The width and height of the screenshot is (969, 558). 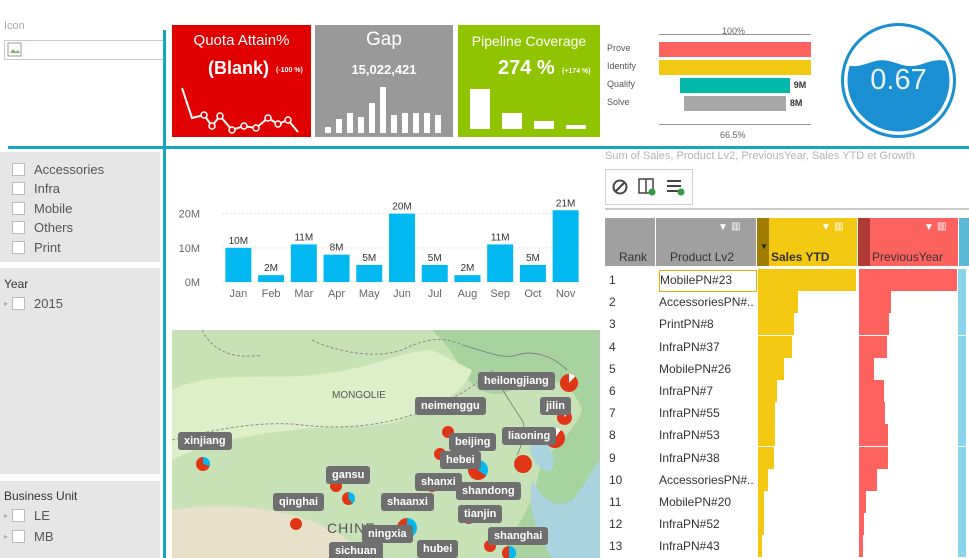 I want to click on map-label-shanghai: shanghai, so click(x=518, y=536).